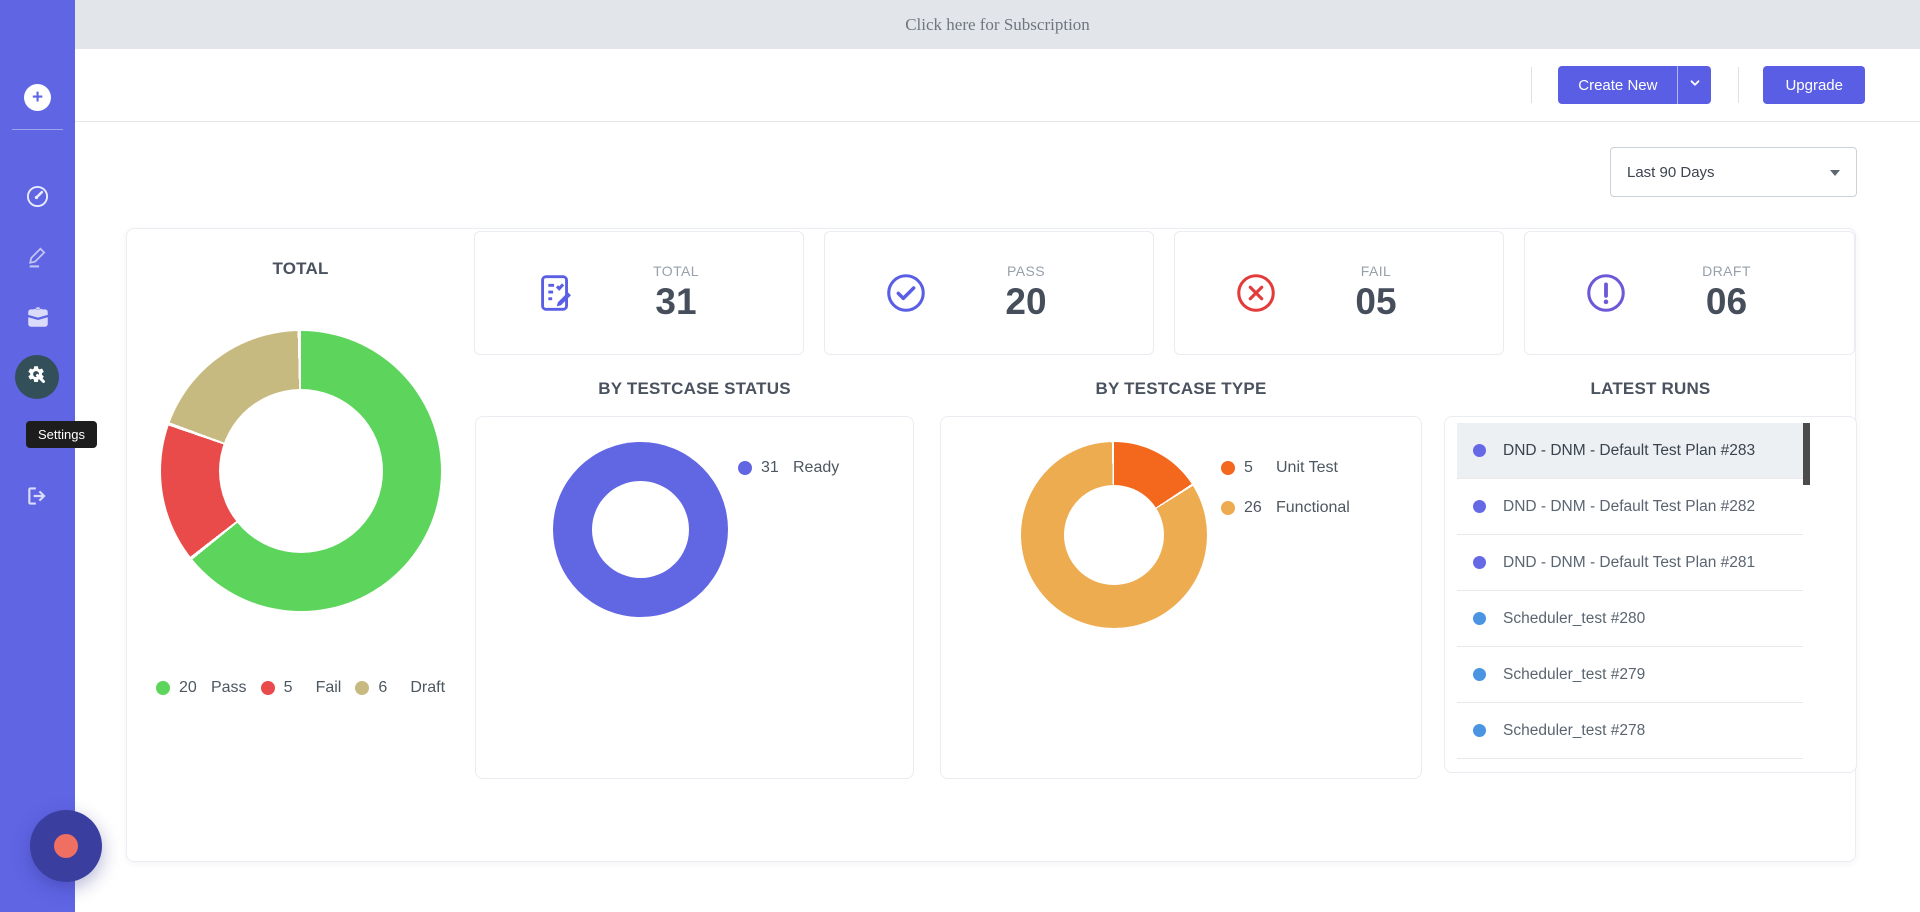 Image resolution: width=1920 pixels, height=912 pixels. I want to click on type-chart-legend: 5 Unit Test 26 Functional, so click(1285, 499).